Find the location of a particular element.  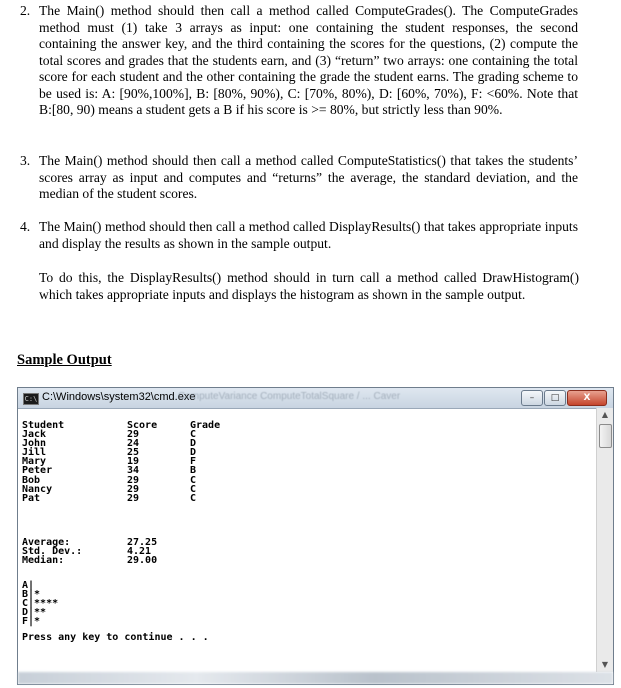

cmd-app-icon: C:\ is located at coordinates (31, 399).